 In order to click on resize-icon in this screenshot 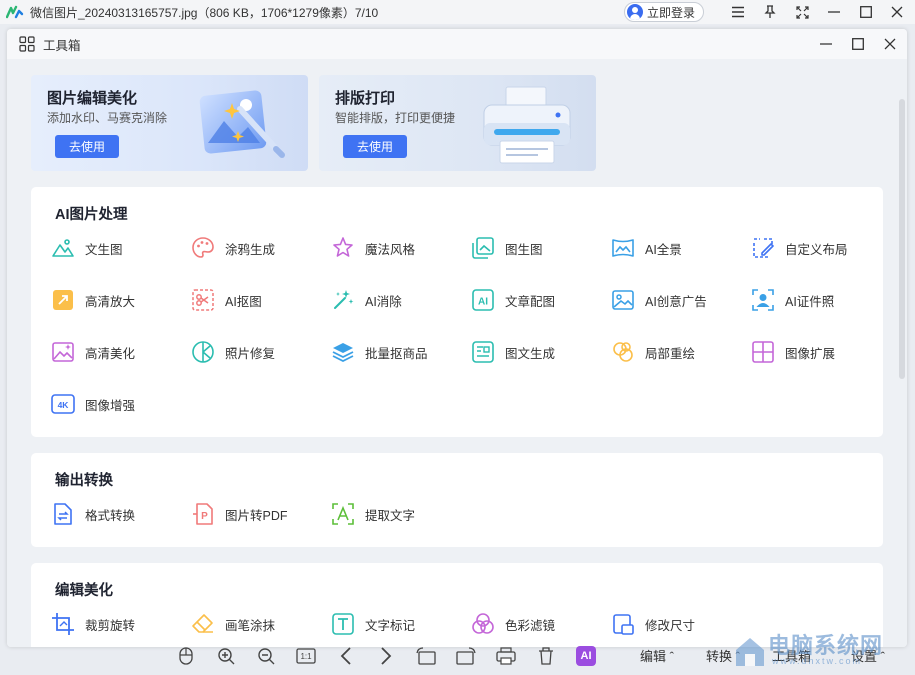, I will do `click(623, 624)`.